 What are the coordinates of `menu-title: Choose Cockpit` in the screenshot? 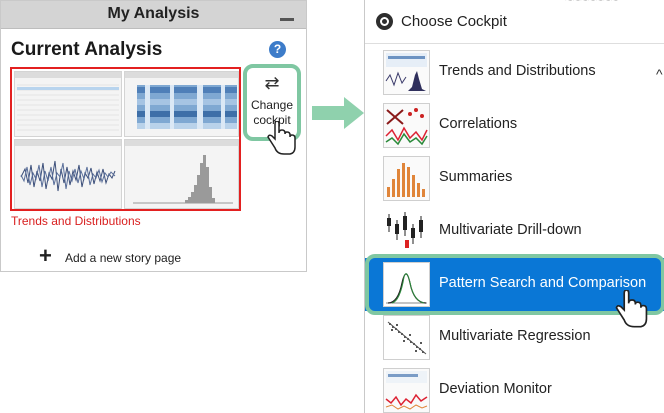 It's located at (454, 21).